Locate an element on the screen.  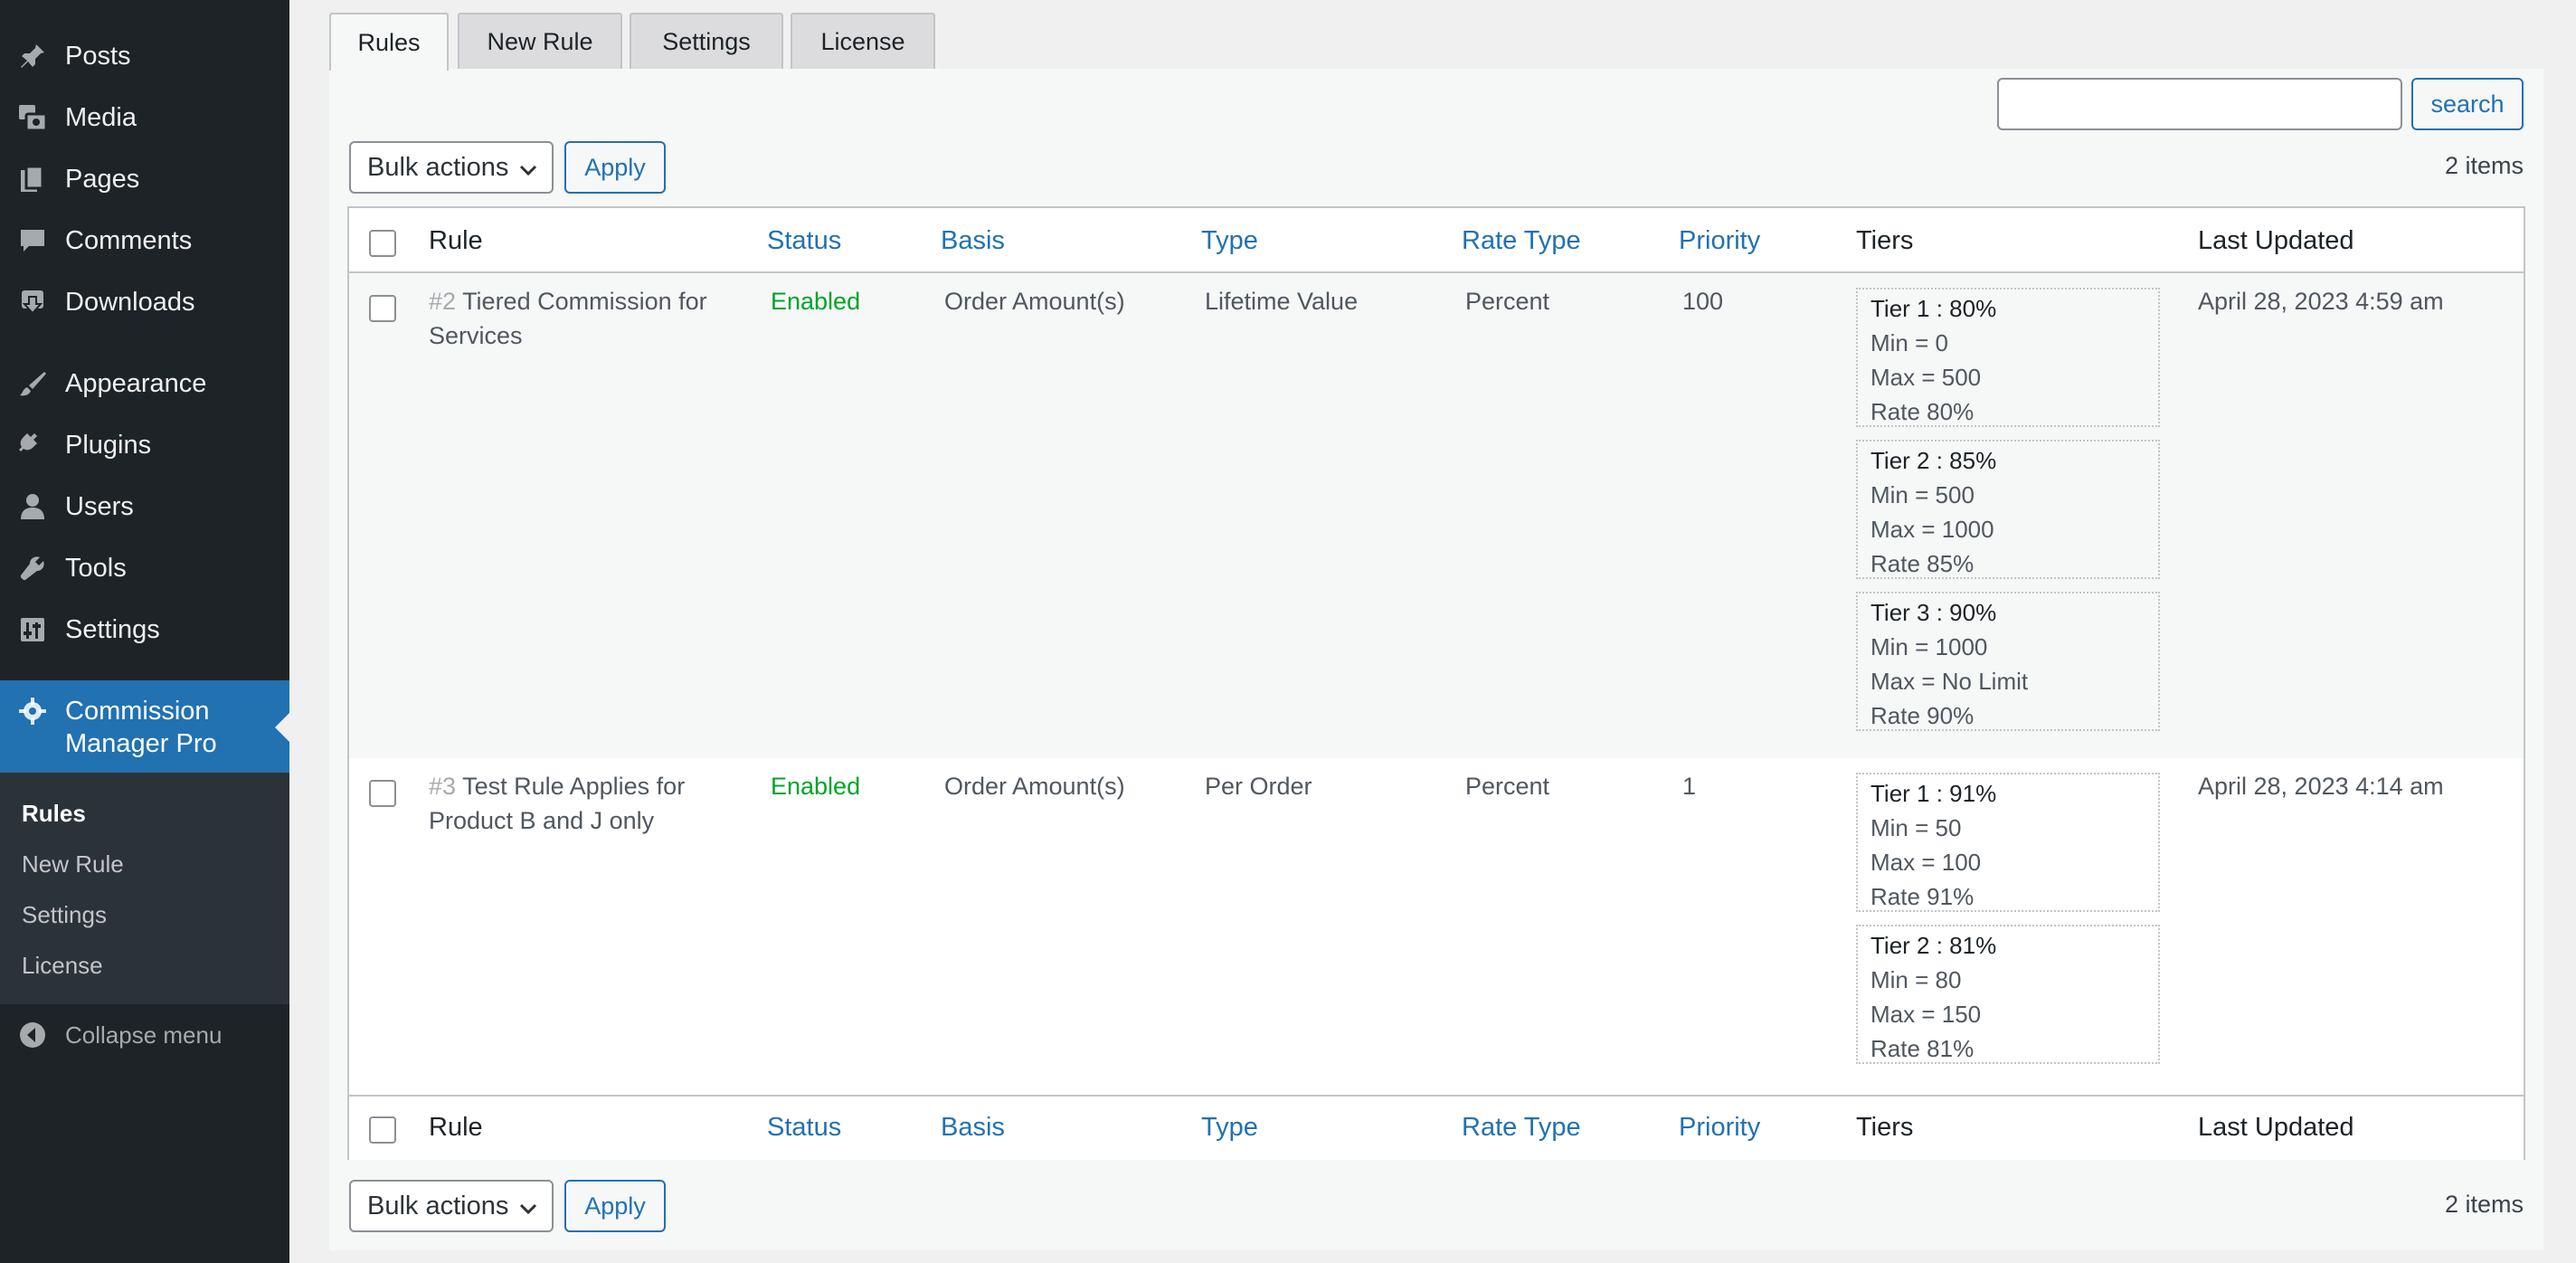
rule-id: #2 is located at coordinates (443, 301).